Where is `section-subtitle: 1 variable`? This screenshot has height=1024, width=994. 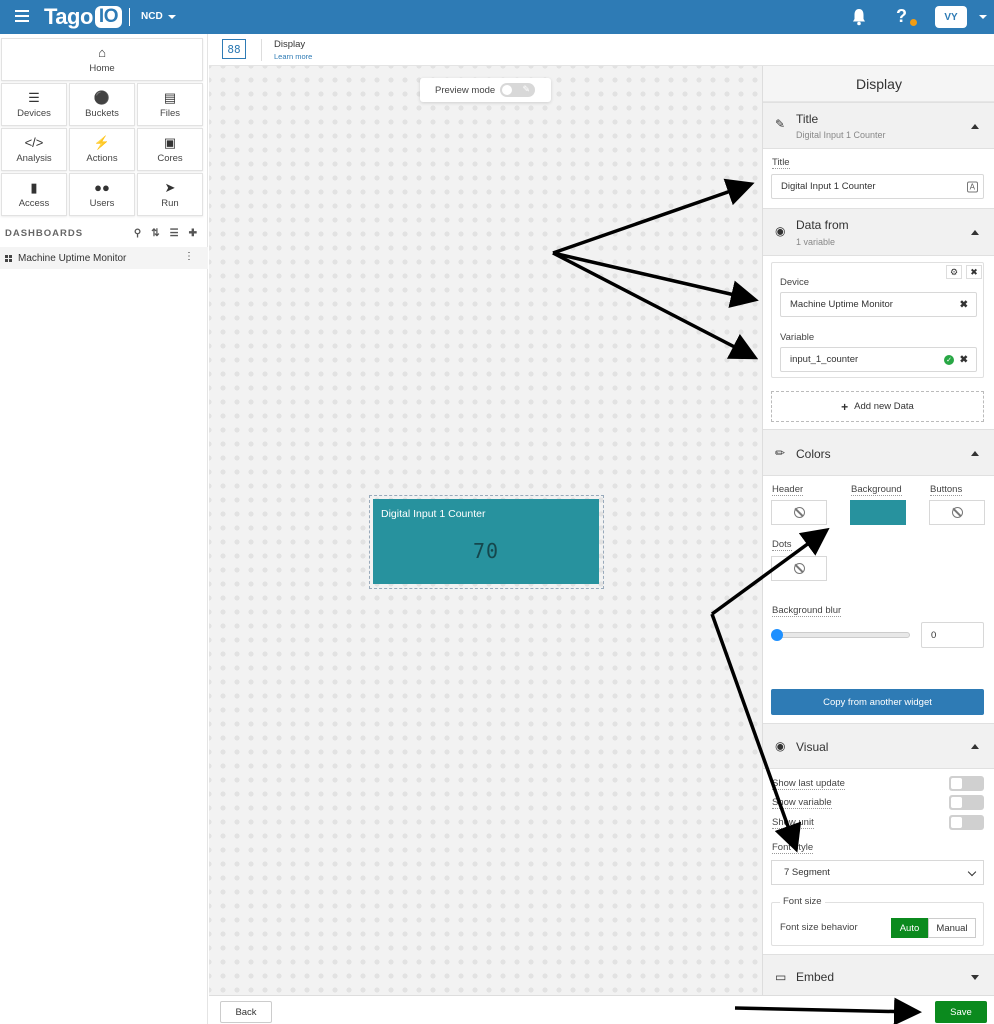 section-subtitle: 1 variable is located at coordinates (816, 242).